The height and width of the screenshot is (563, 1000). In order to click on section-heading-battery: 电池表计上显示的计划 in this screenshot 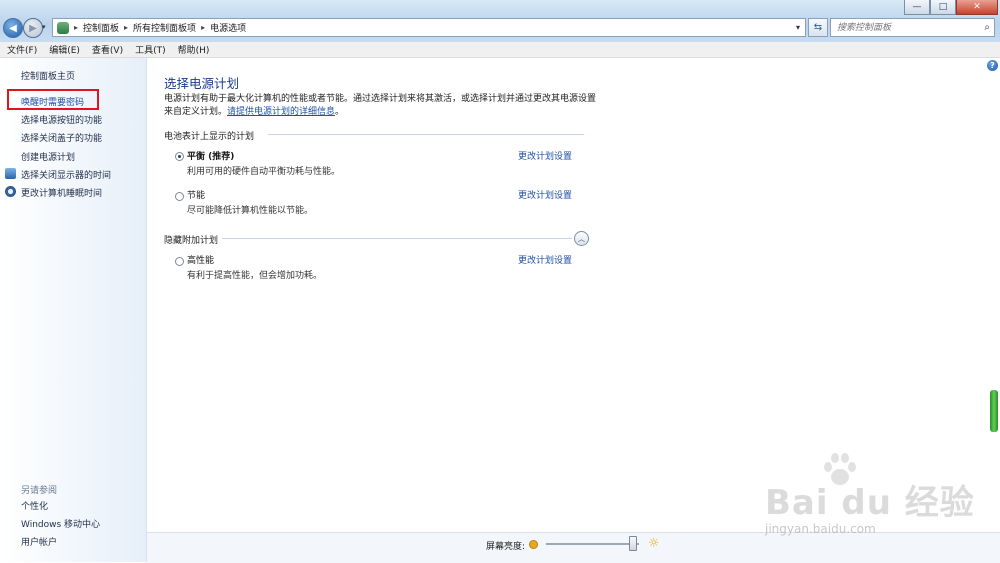, I will do `click(209, 137)`.